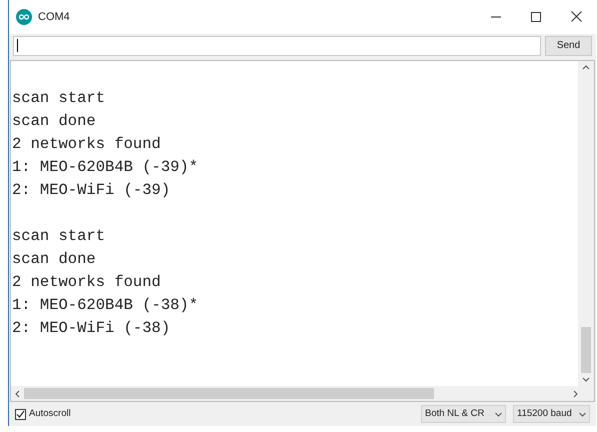 The width and height of the screenshot is (597, 432). I want to click on output-line: 1: MEO-620B4B (-39)*, so click(106, 167).